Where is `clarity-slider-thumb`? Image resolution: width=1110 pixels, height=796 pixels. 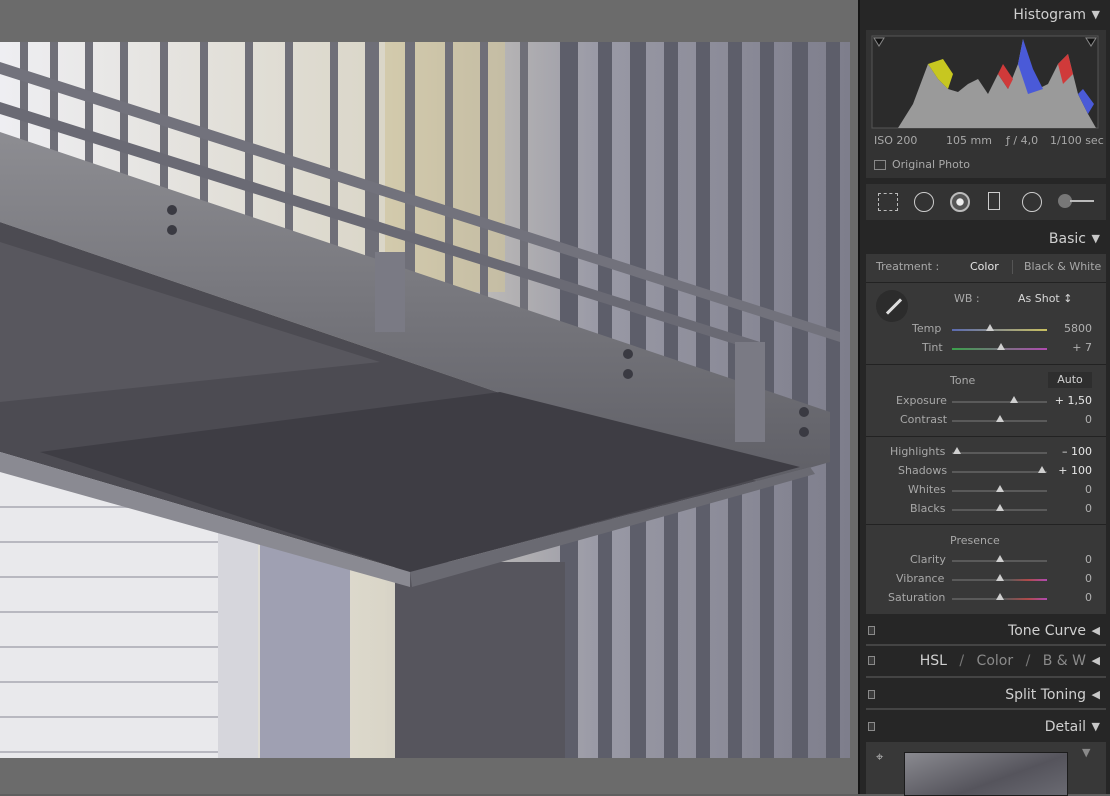 clarity-slider-thumb is located at coordinates (999, 558).